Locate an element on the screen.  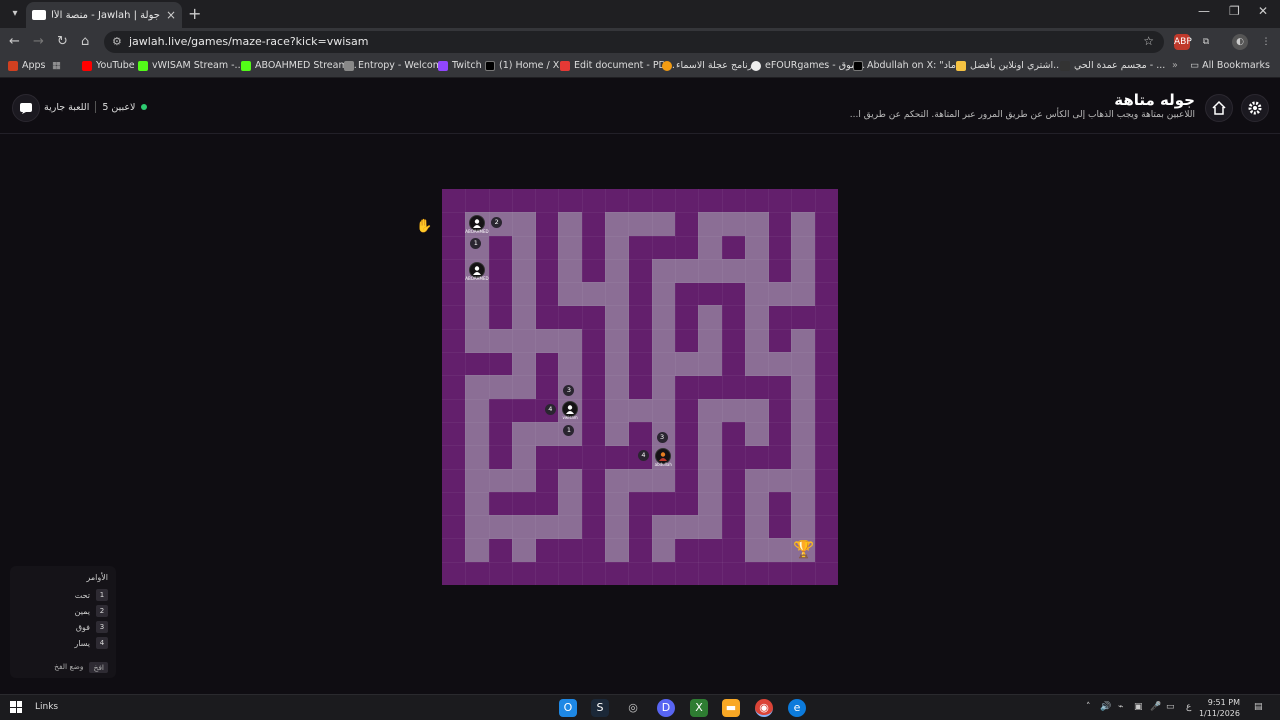
tab-search-icon: ▾ is located at coordinates (15, 14).